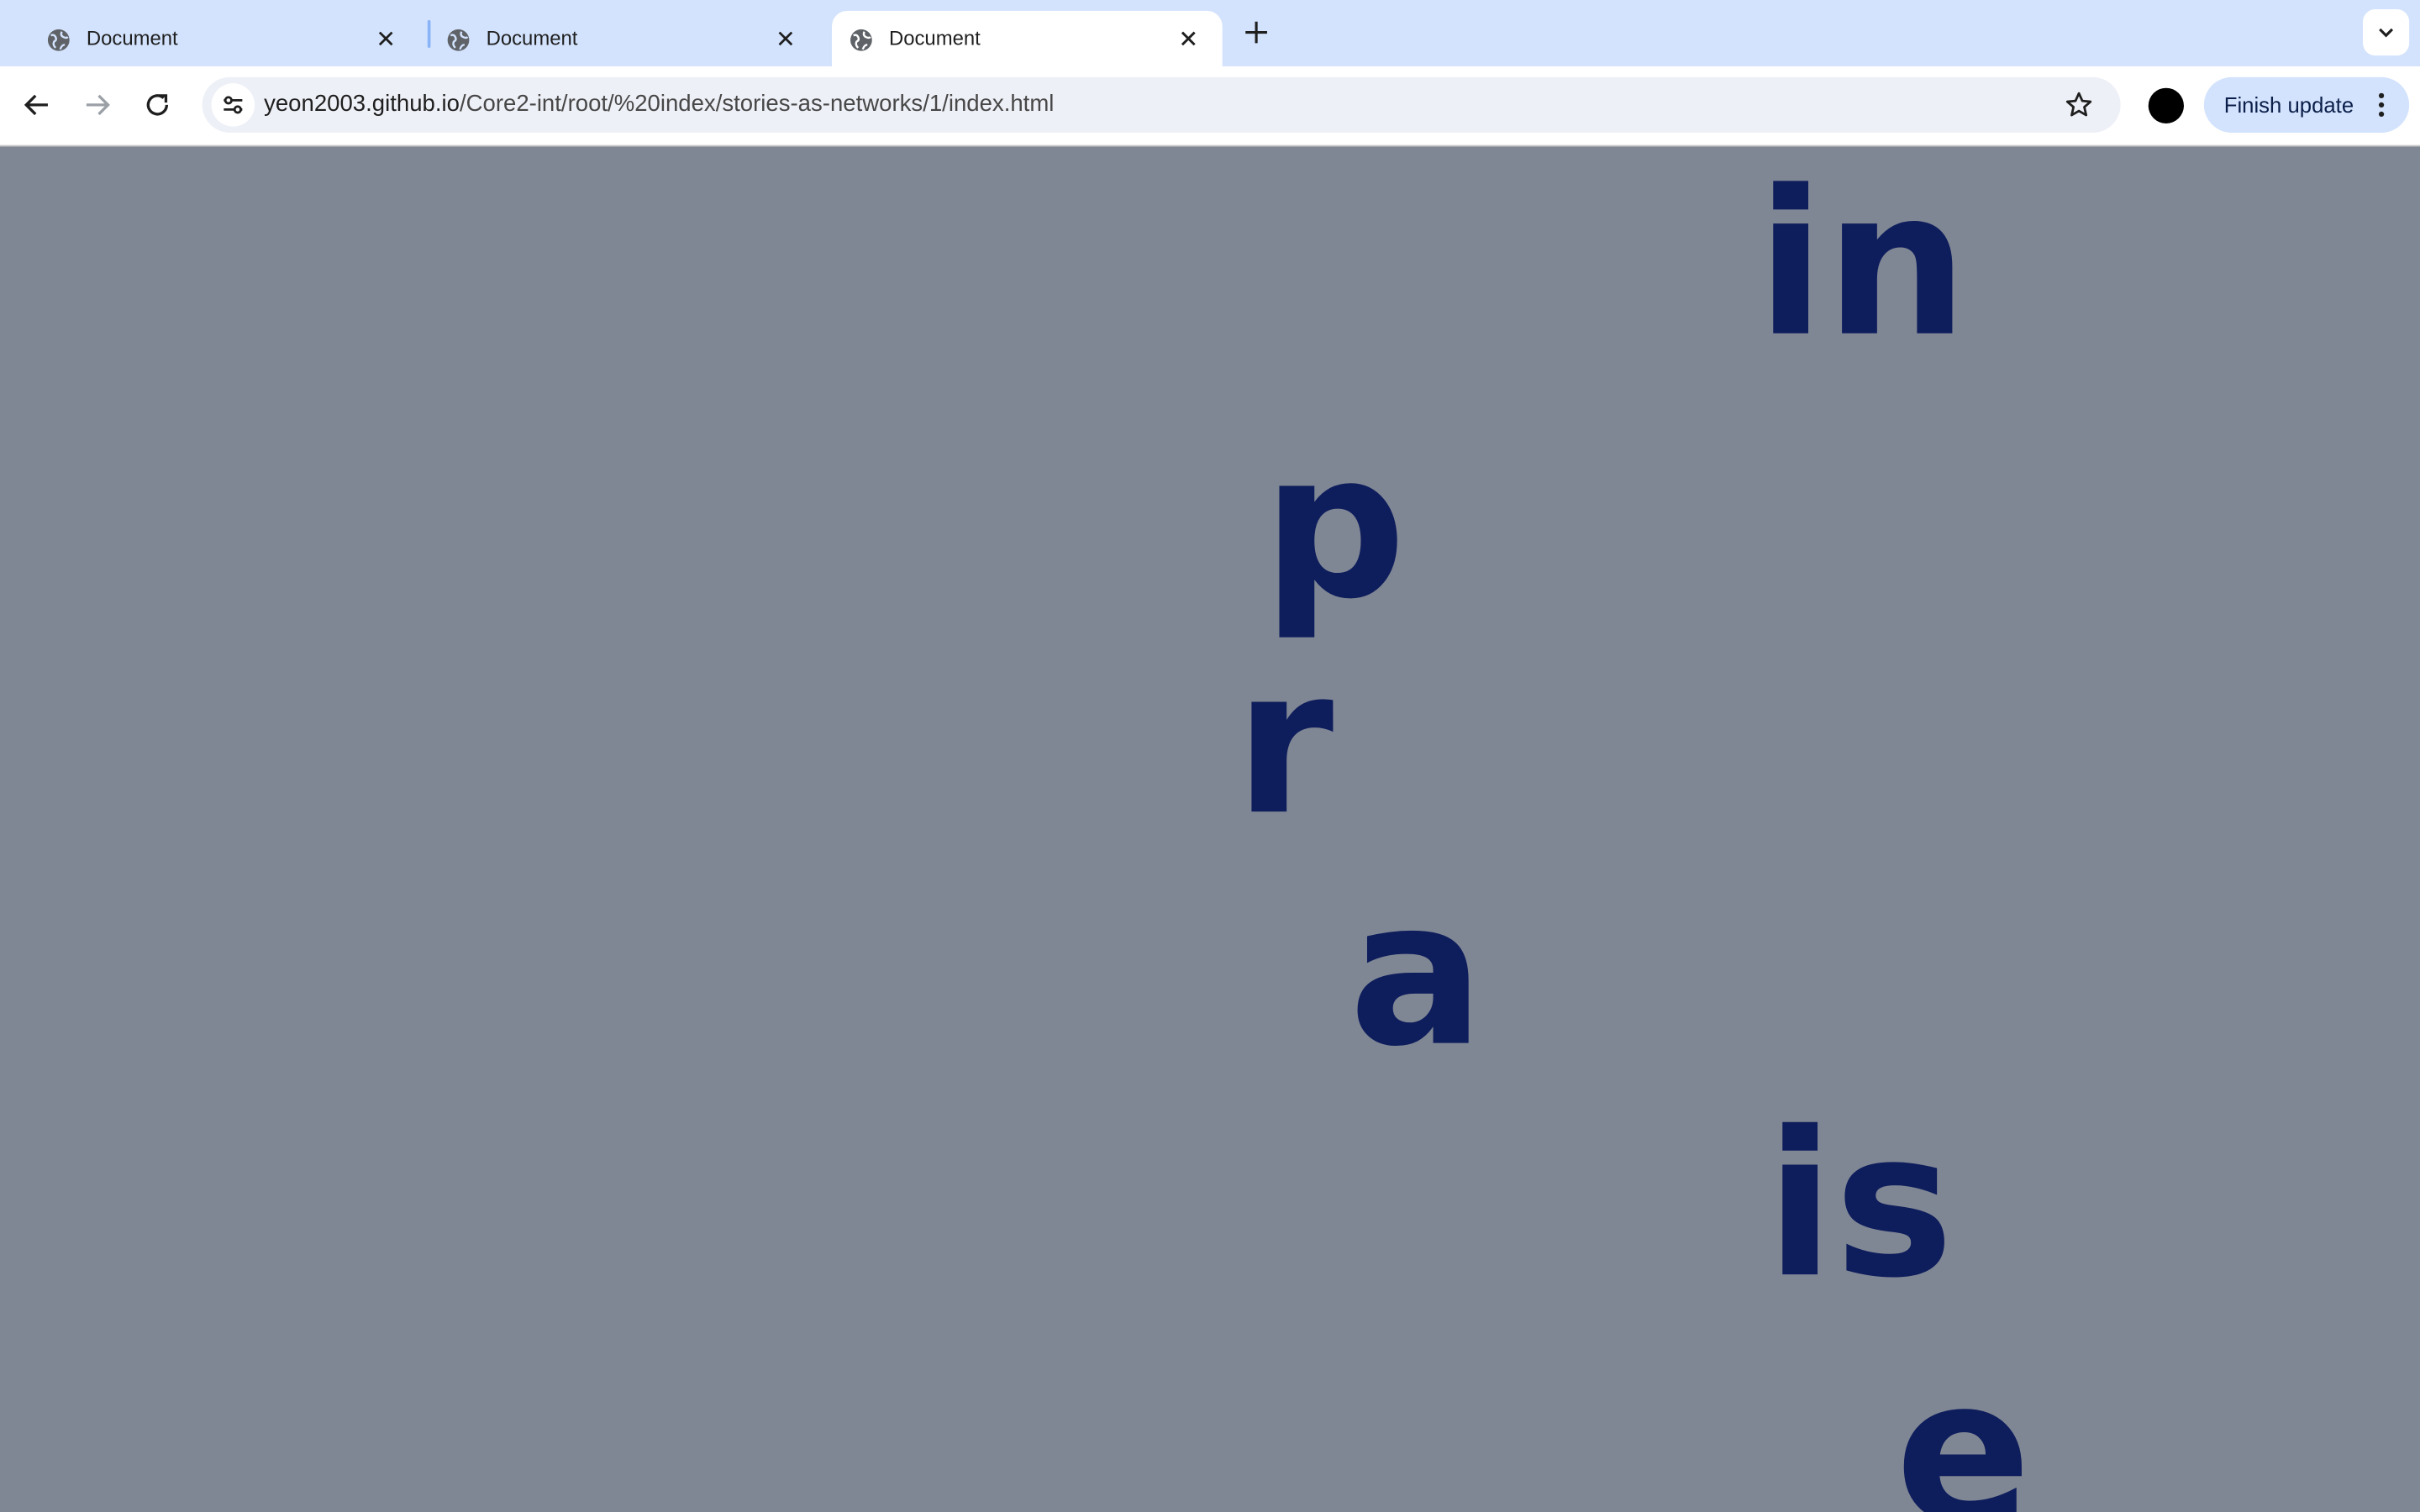 The height and width of the screenshot is (1512, 2420). I want to click on finish-update-button: Finish update, so click(2306, 104).